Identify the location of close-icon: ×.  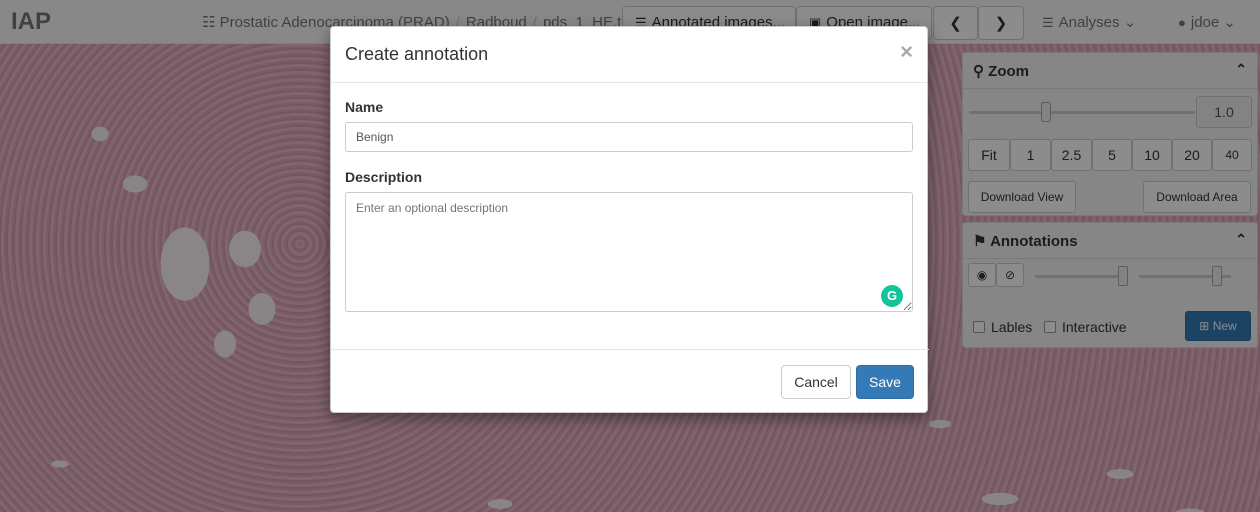
(906, 52).